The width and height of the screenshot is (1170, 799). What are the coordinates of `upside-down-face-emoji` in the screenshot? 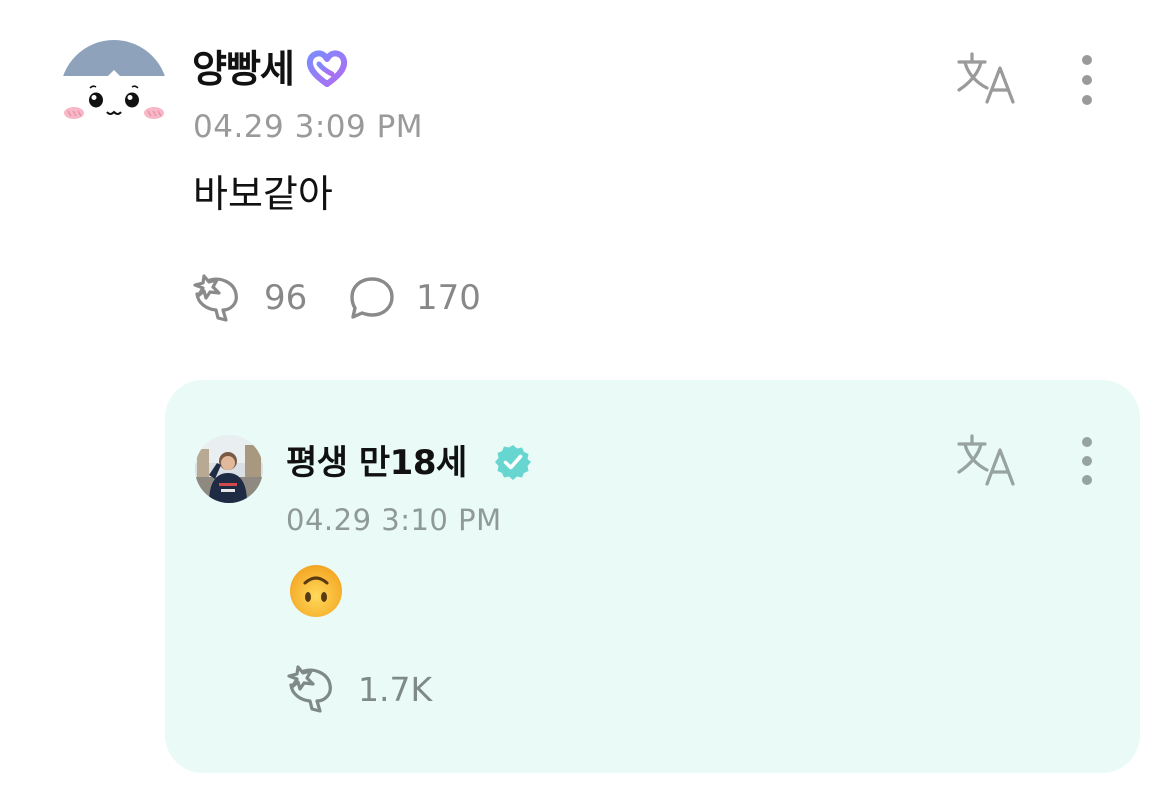 It's located at (316, 591).